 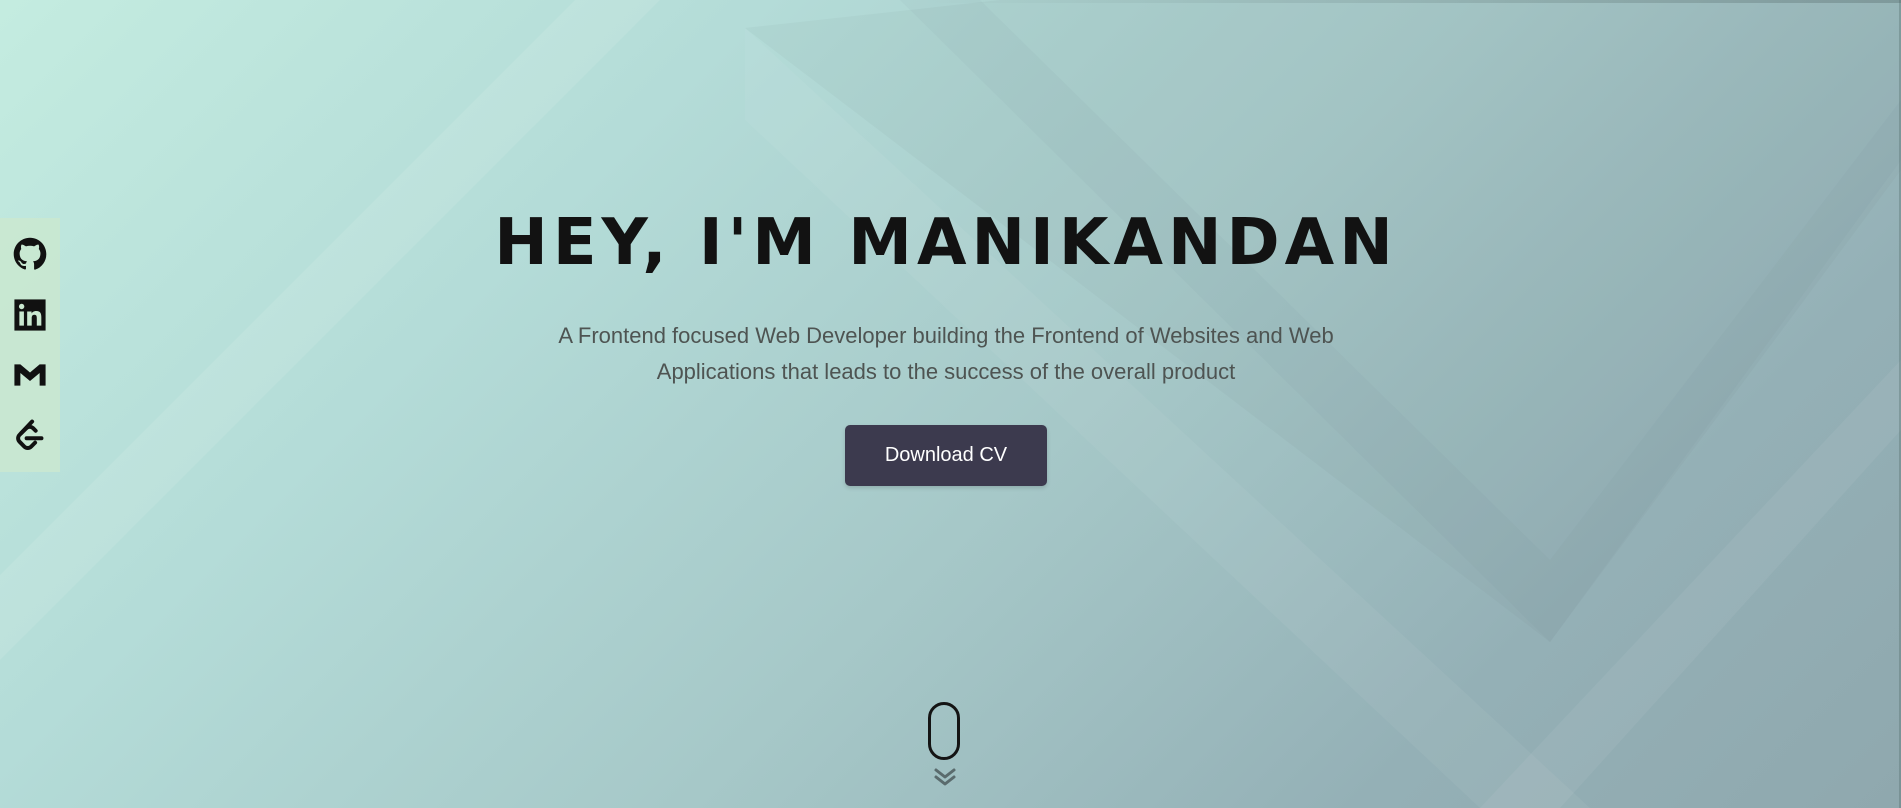 I want to click on download-cv-button: Download CV, so click(x=946, y=455).